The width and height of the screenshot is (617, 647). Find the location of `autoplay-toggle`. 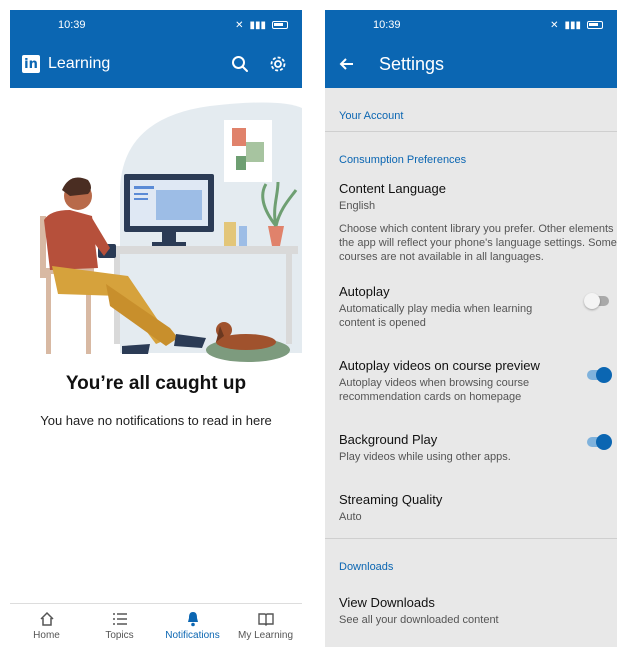

autoplay-toggle is located at coordinates (596, 301).